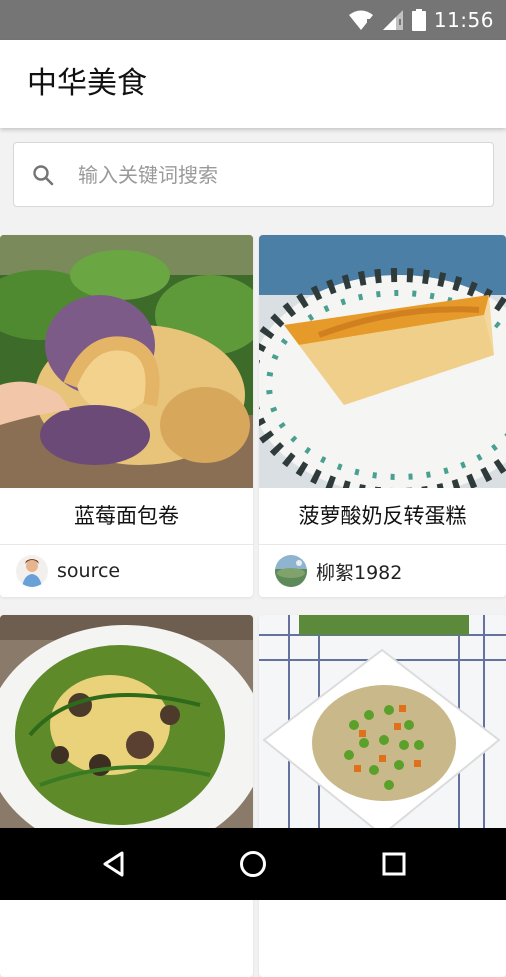 This screenshot has width=506, height=977. Describe the element at coordinates (392, 20) in the screenshot. I see `signal-icon` at that location.